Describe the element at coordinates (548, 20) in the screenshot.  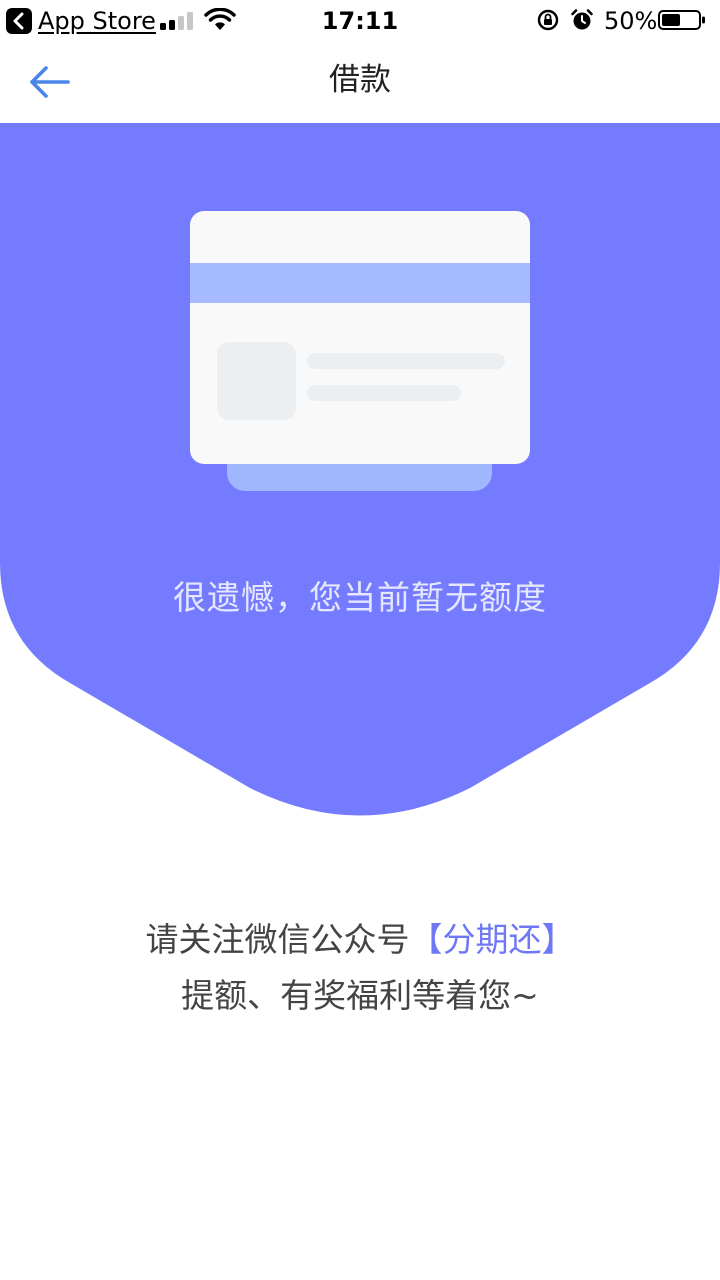
I see `orientation-lock-icon` at that location.